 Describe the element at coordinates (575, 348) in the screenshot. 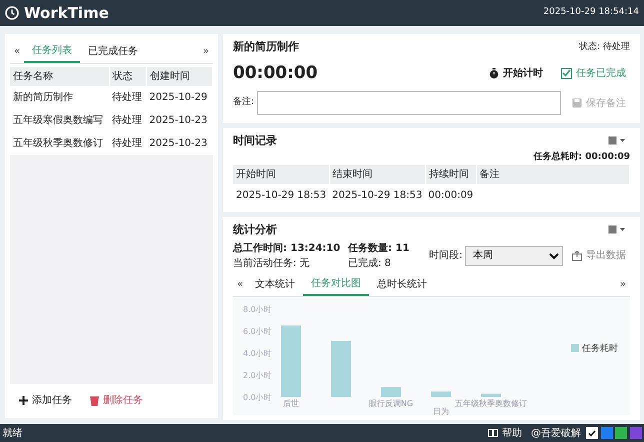

I see `legend-swatch` at that location.